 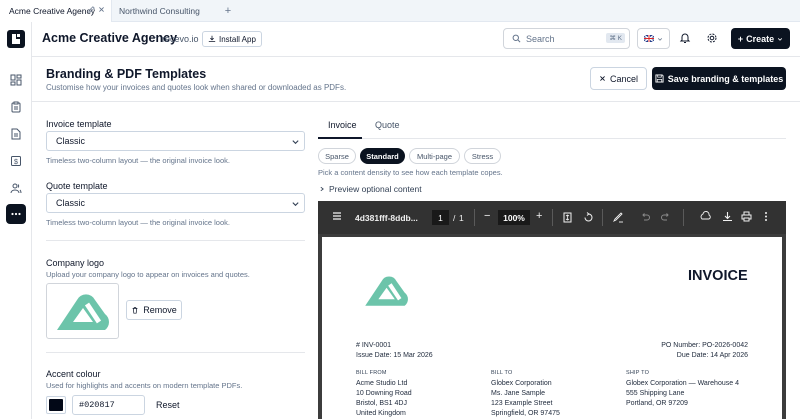 I want to click on bill-to-line: Springfield, OR 97475, so click(x=525, y=413).